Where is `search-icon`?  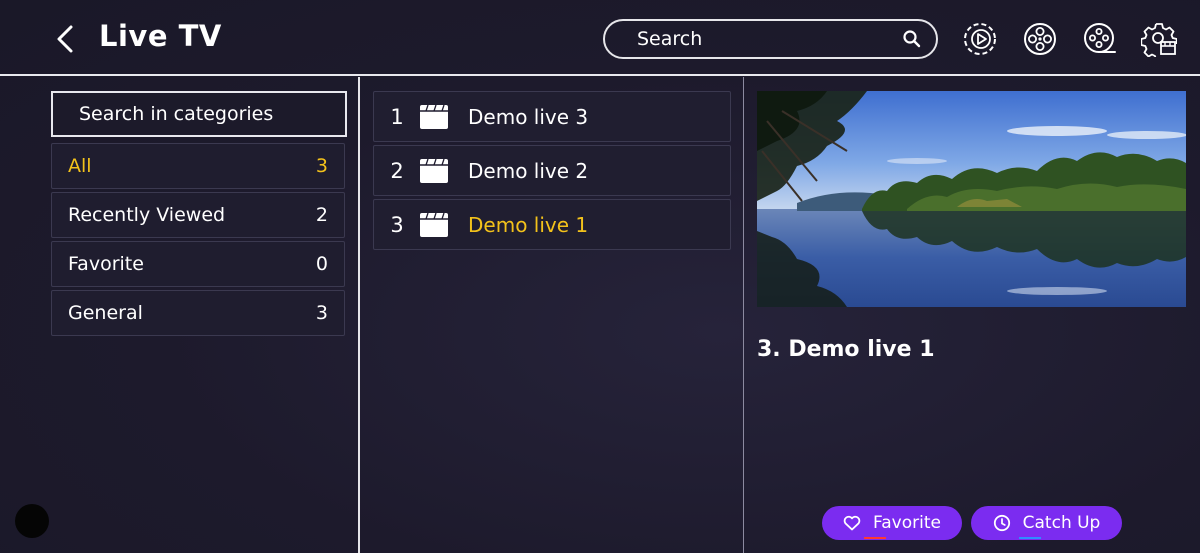 search-icon is located at coordinates (912, 39).